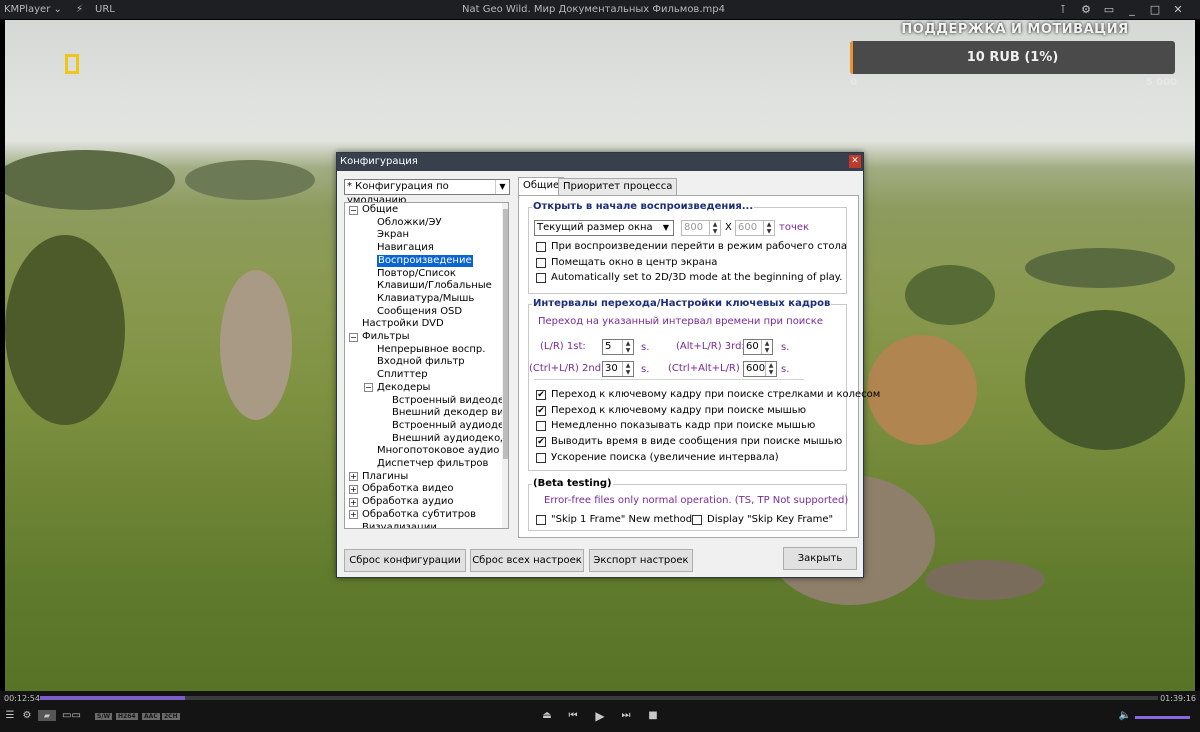  I want to click on tree-item: Фильтры, so click(385, 337).